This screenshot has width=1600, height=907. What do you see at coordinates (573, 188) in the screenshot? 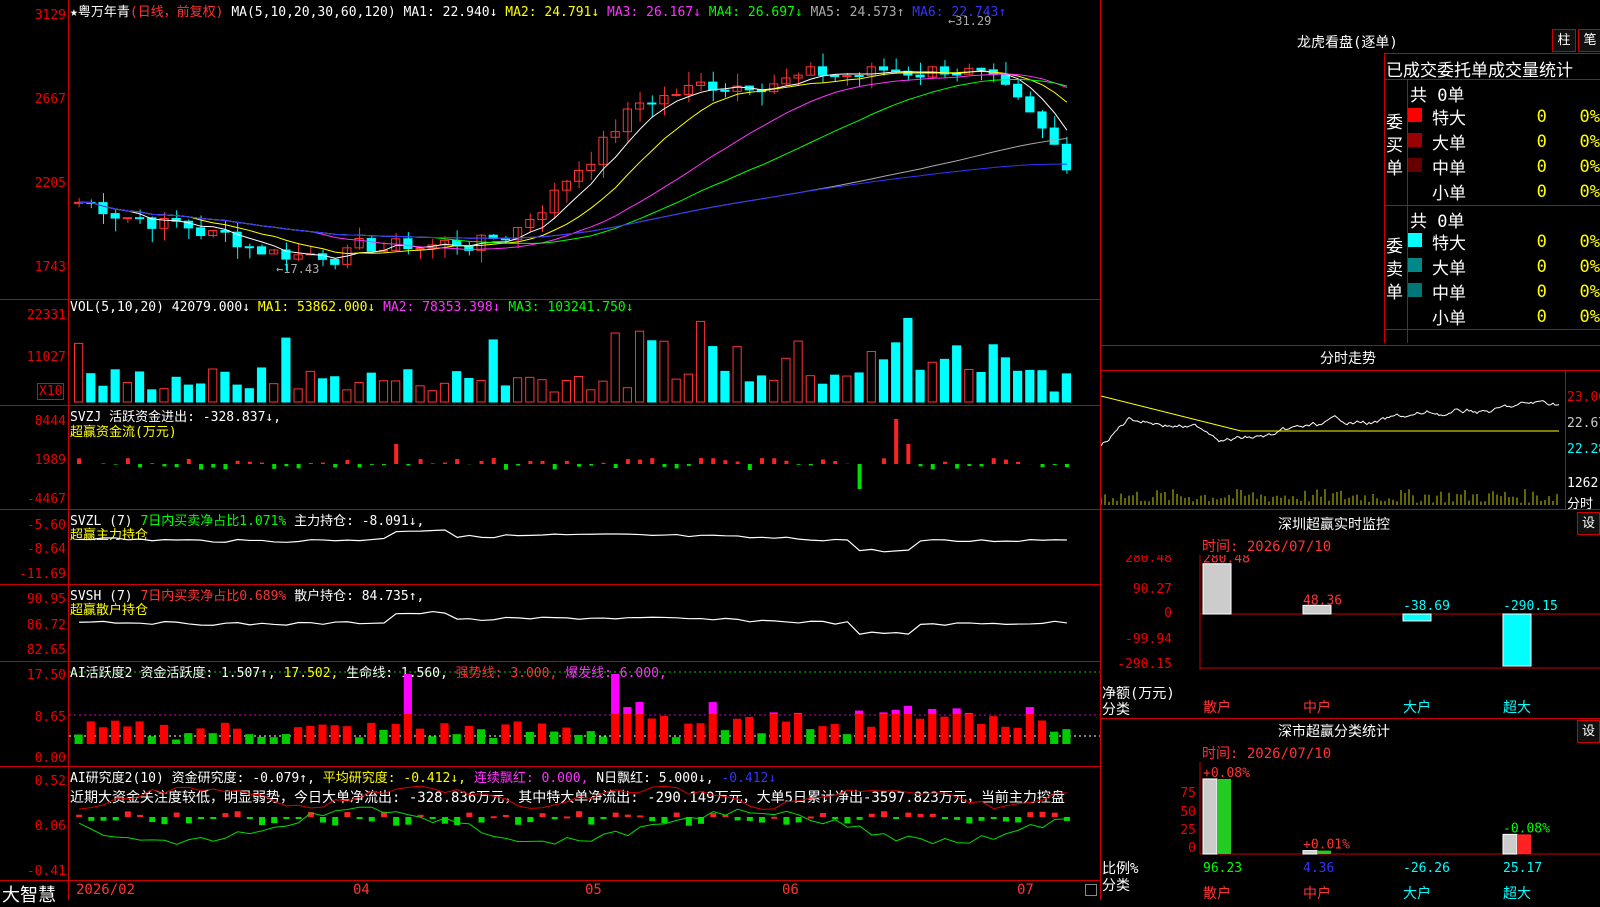
I see `ma5-line` at bounding box center [573, 188].